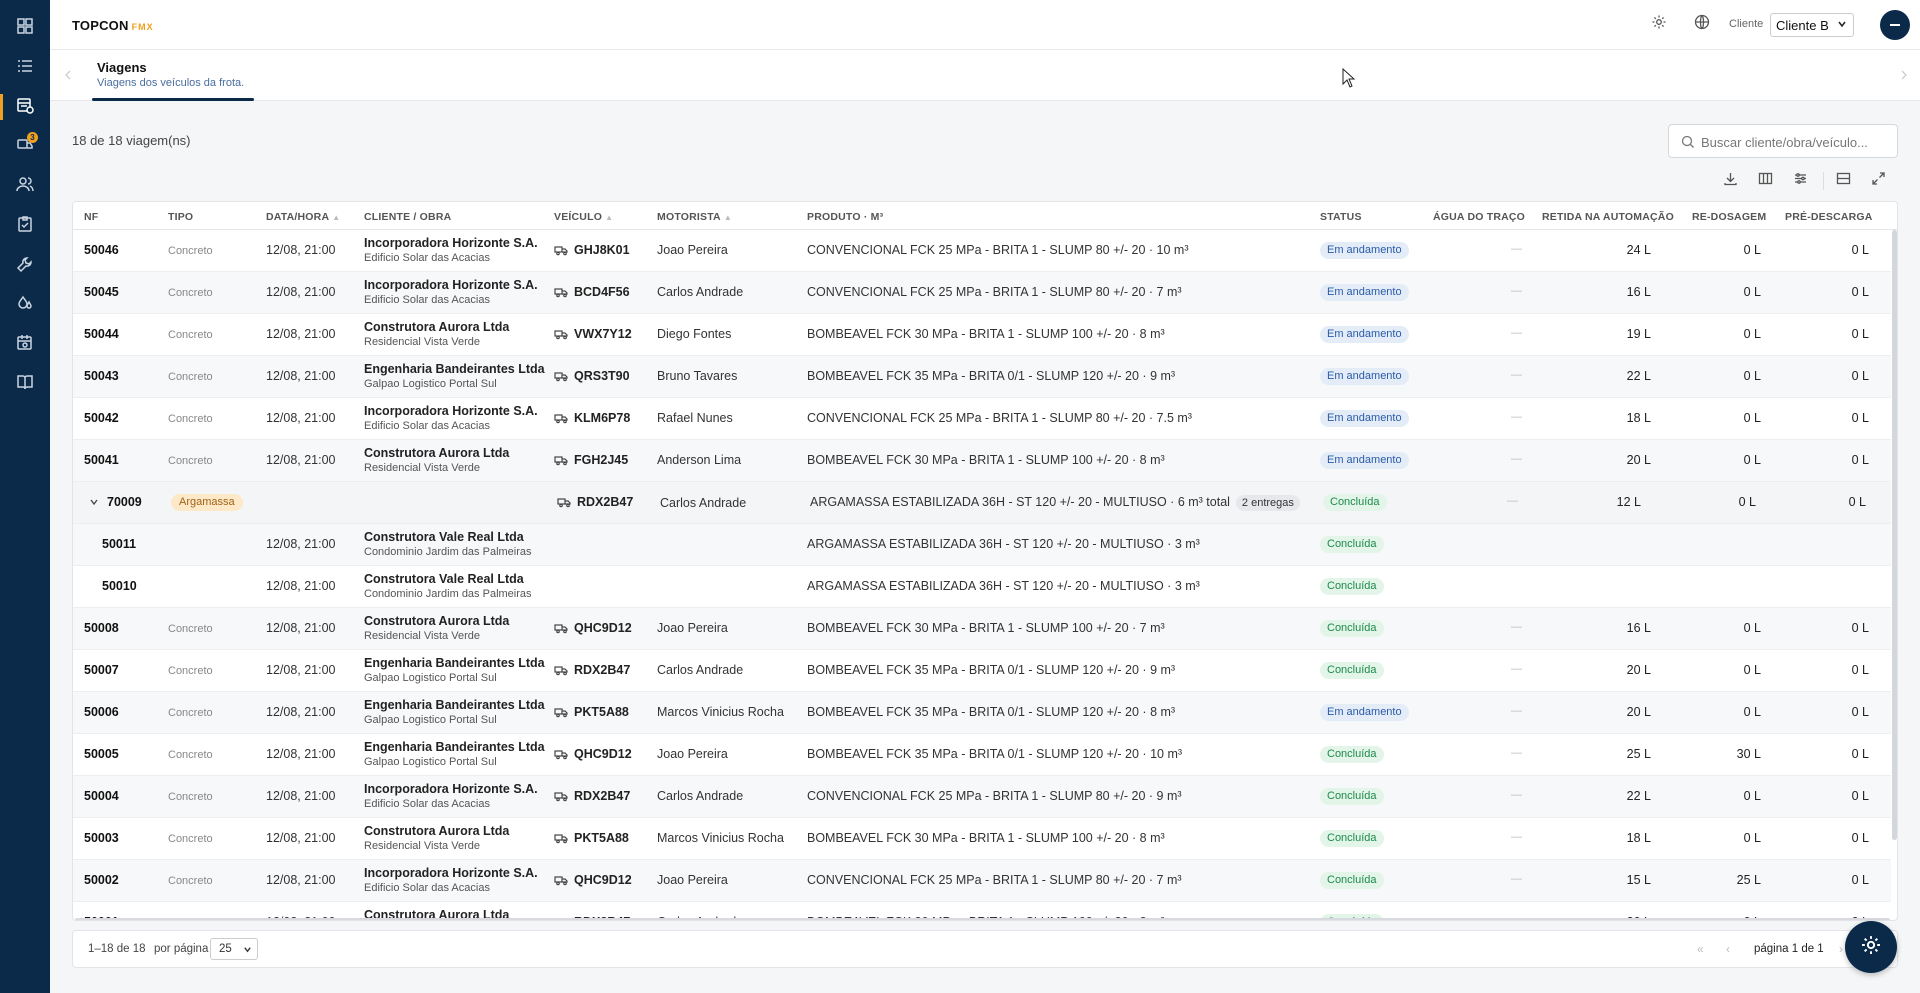 The width and height of the screenshot is (1920, 993). I want to click on column-header-data: DATA/HORA ▲, so click(303, 217).